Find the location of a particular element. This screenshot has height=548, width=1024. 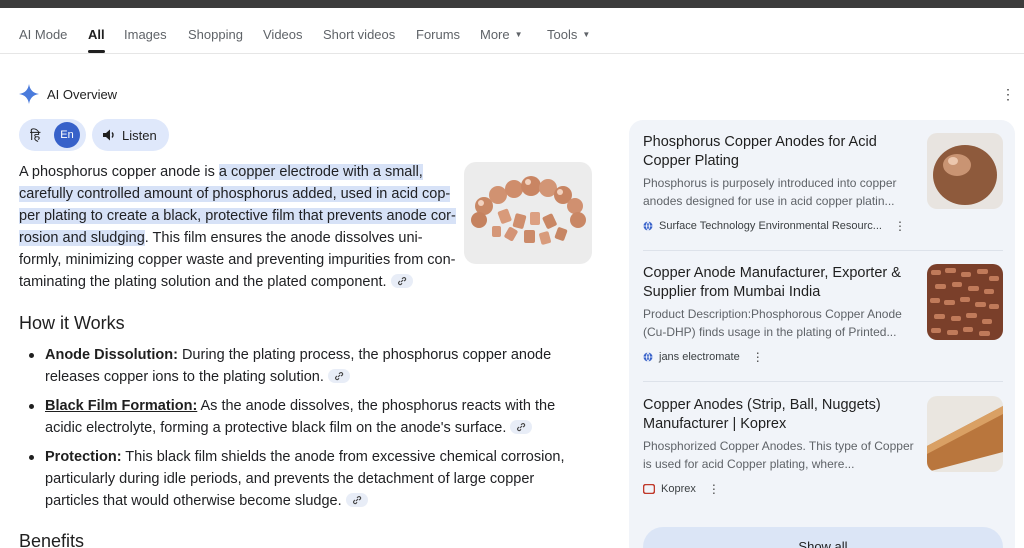

source-site-name: Koprex is located at coordinates (678, 489).